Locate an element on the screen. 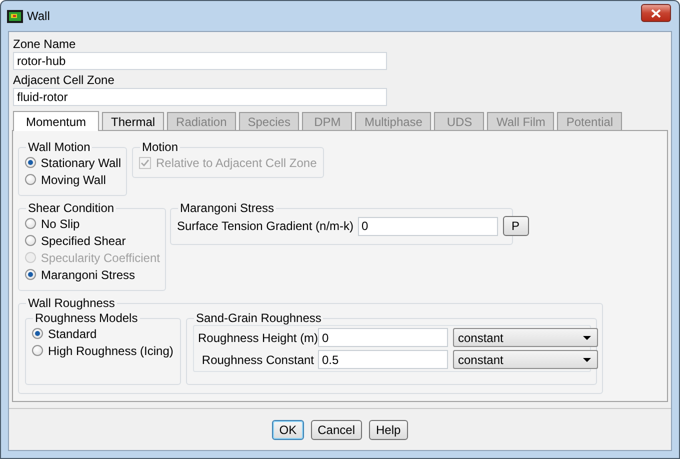 The image size is (680, 459). dialog-button: Cancel is located at coordinates (336, 430).